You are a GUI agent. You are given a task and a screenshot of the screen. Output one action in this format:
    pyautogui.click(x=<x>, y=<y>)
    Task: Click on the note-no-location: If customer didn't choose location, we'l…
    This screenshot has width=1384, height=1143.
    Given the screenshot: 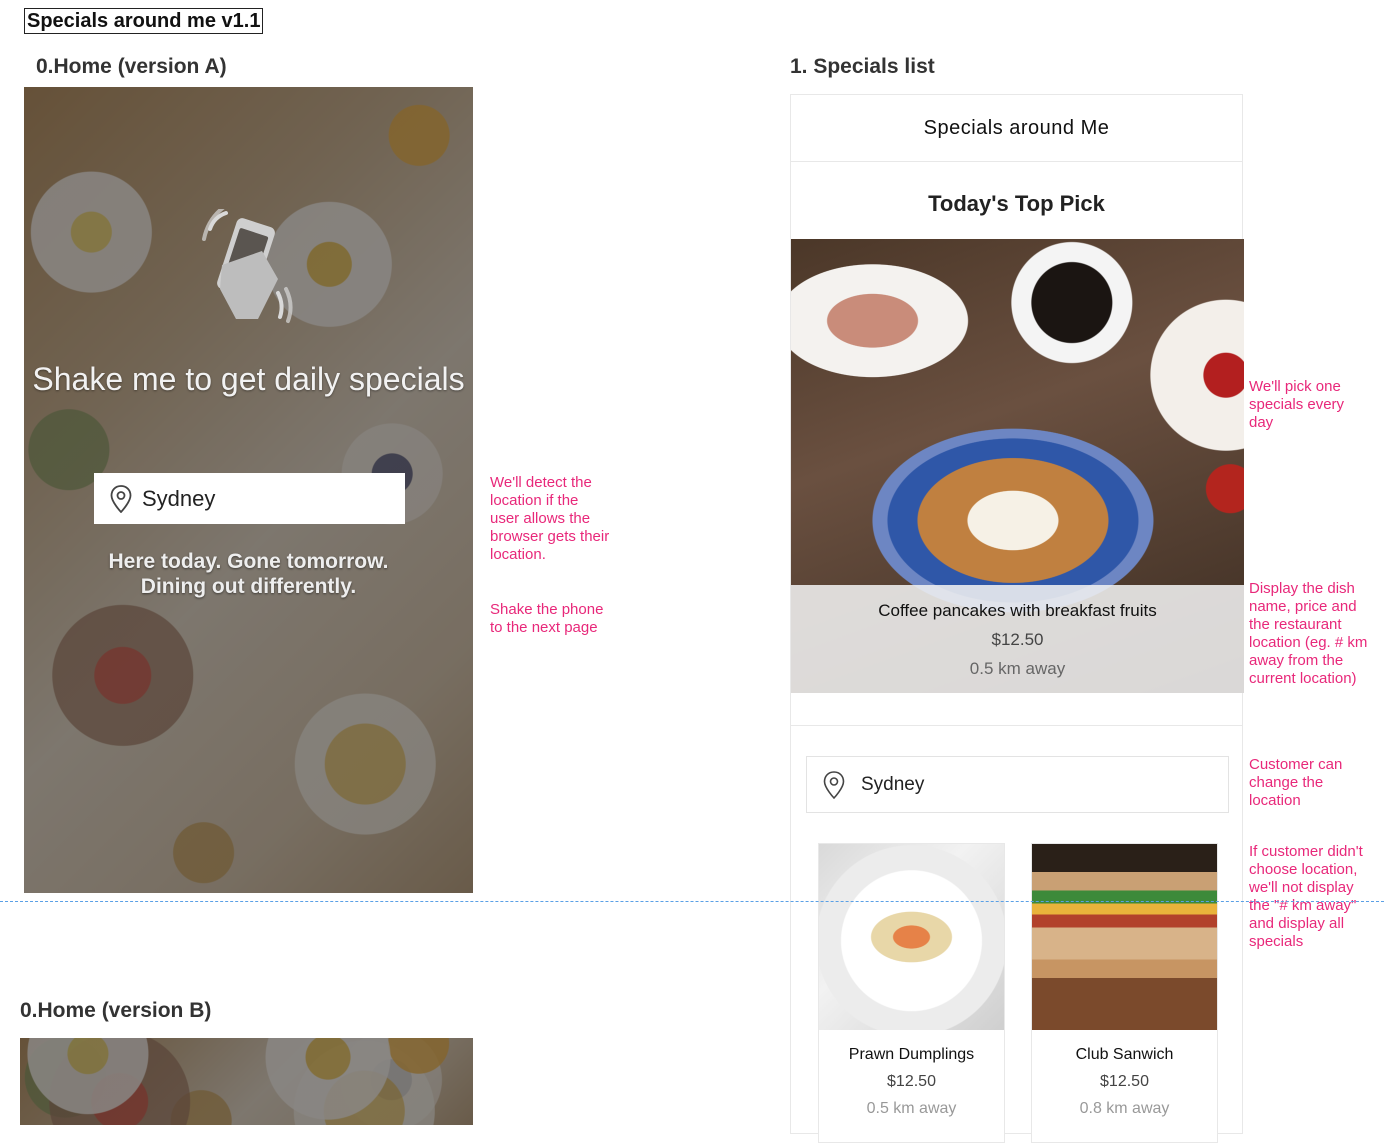 What is the action you would take?
    pyautogui.click(x=1306, y=896)
    